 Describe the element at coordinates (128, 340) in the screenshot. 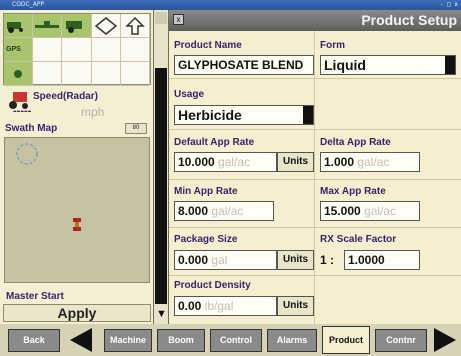

I see `tab-machine: Machine` at that location.